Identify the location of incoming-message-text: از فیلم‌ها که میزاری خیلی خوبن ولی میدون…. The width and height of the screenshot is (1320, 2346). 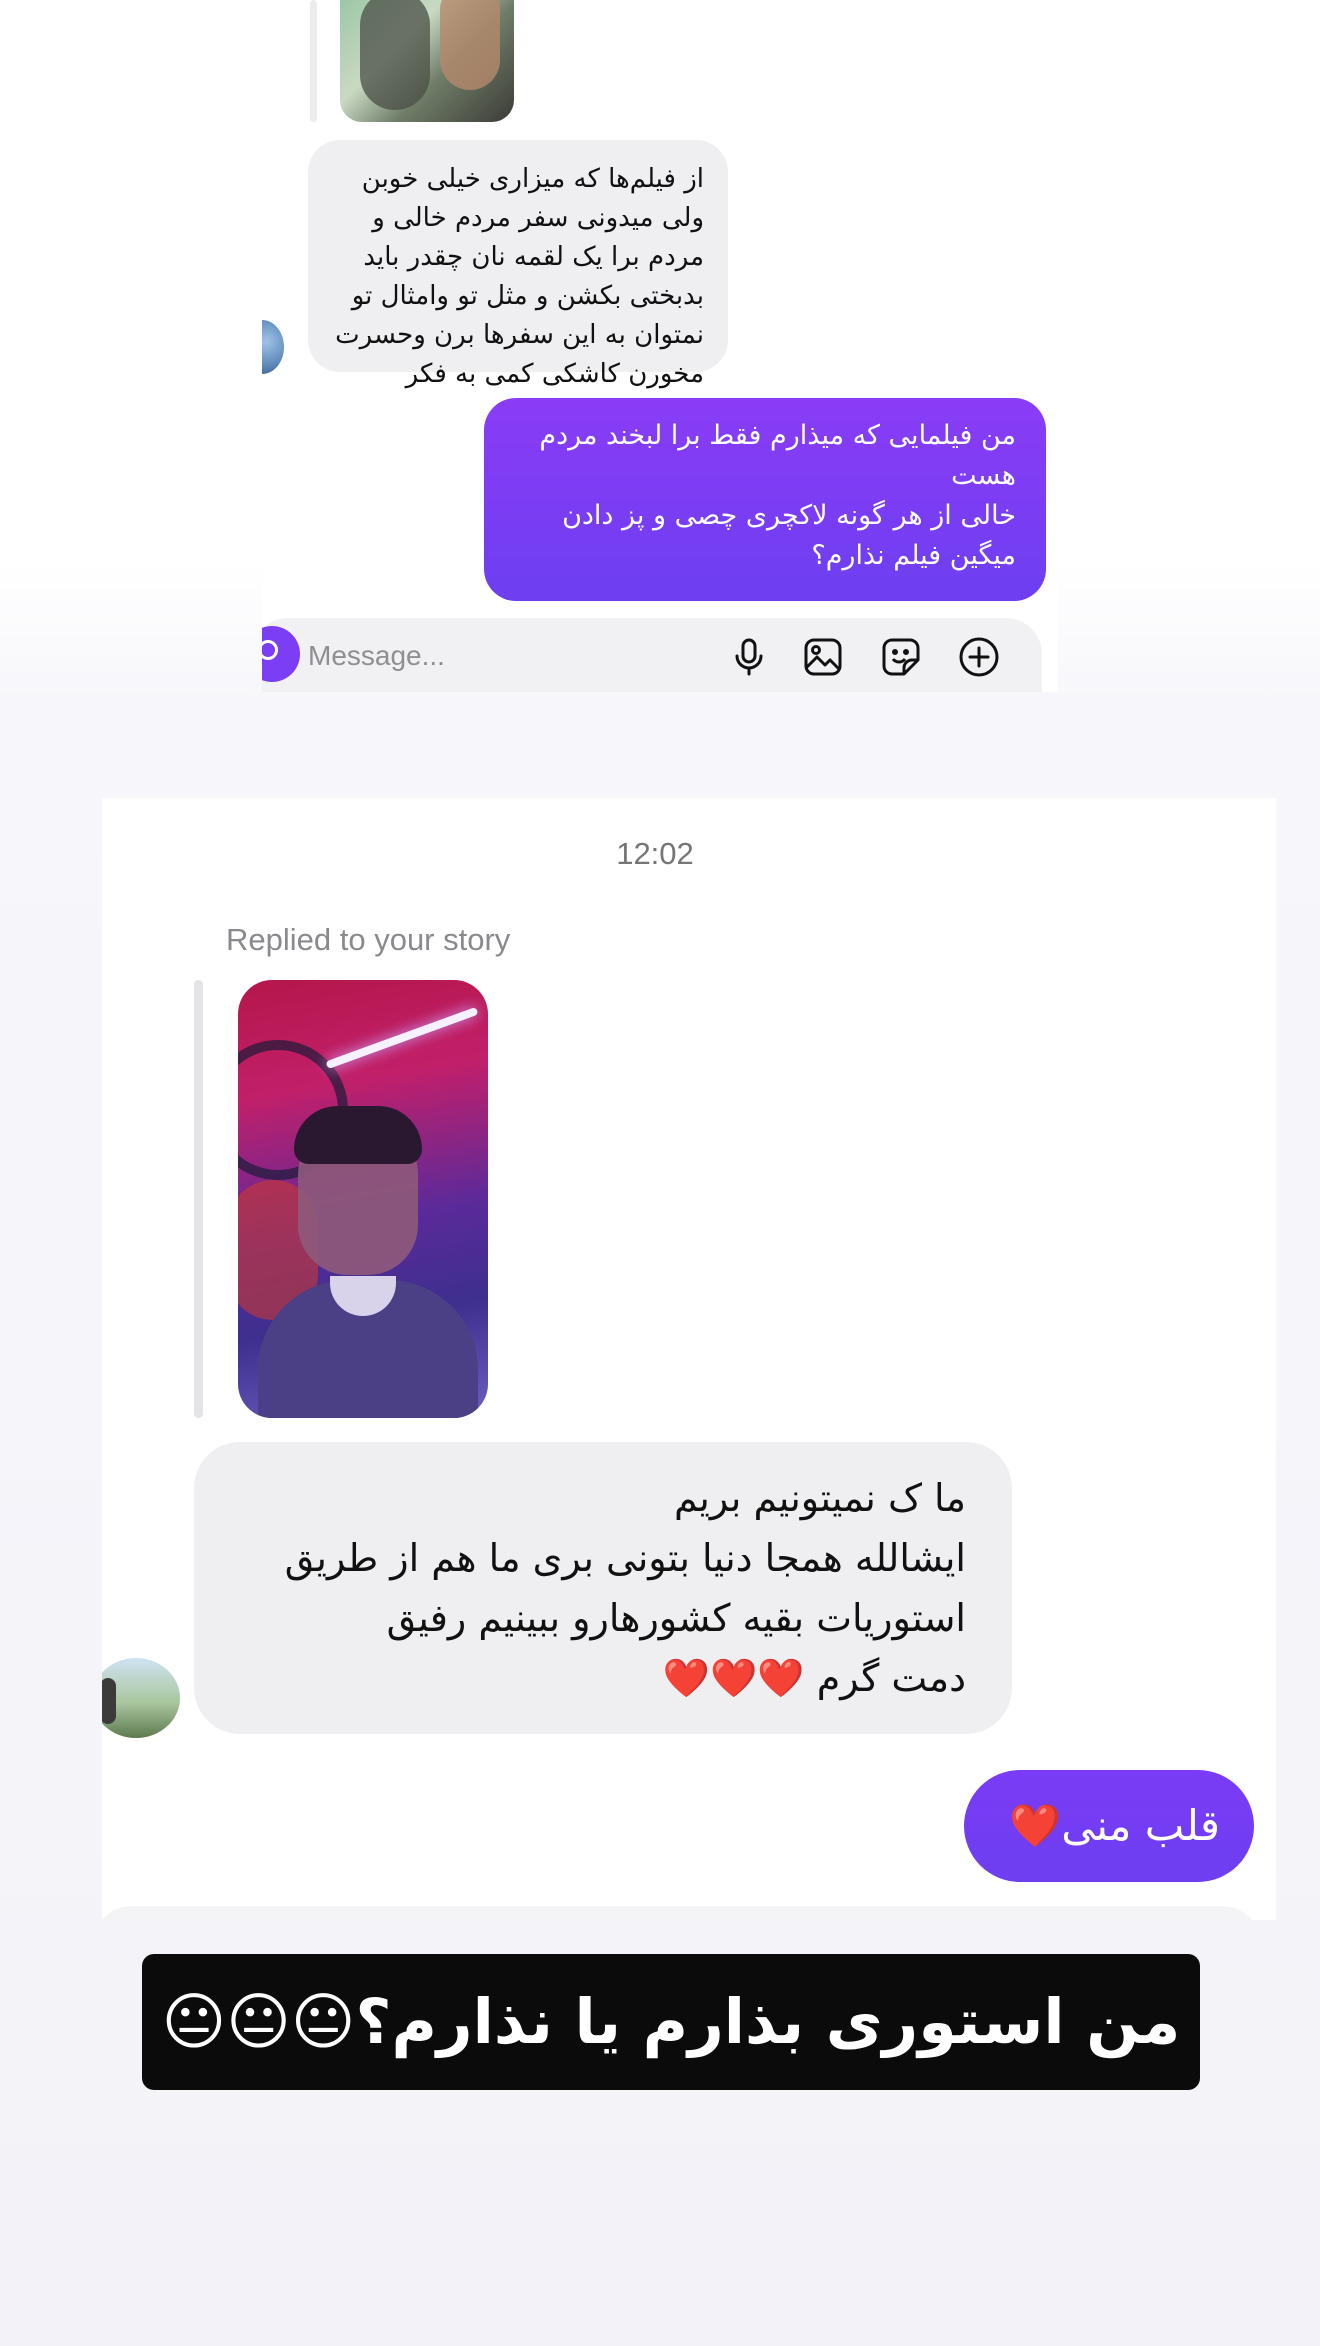
(519, 296).